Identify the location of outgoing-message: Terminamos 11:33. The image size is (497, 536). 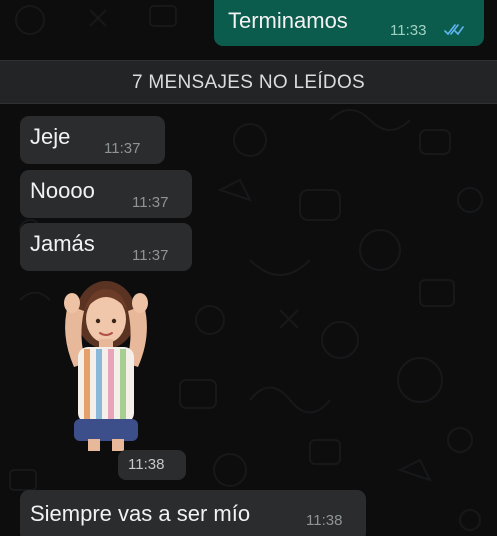
(349, 23).